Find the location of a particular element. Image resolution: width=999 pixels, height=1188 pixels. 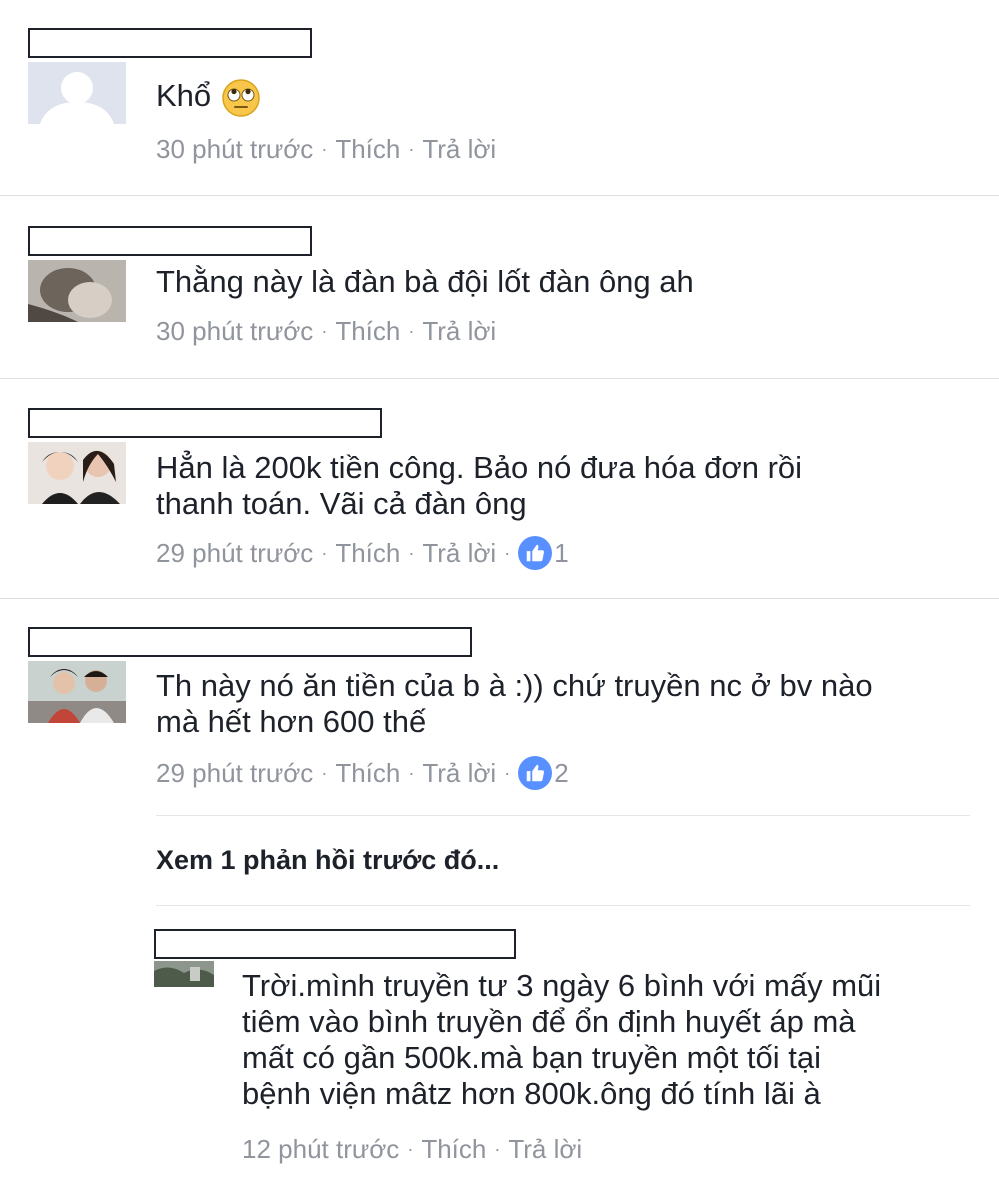

comment-text: Thằng này là đàn bà đội lốt đàn ông ah is located at coordinates (425, 281).